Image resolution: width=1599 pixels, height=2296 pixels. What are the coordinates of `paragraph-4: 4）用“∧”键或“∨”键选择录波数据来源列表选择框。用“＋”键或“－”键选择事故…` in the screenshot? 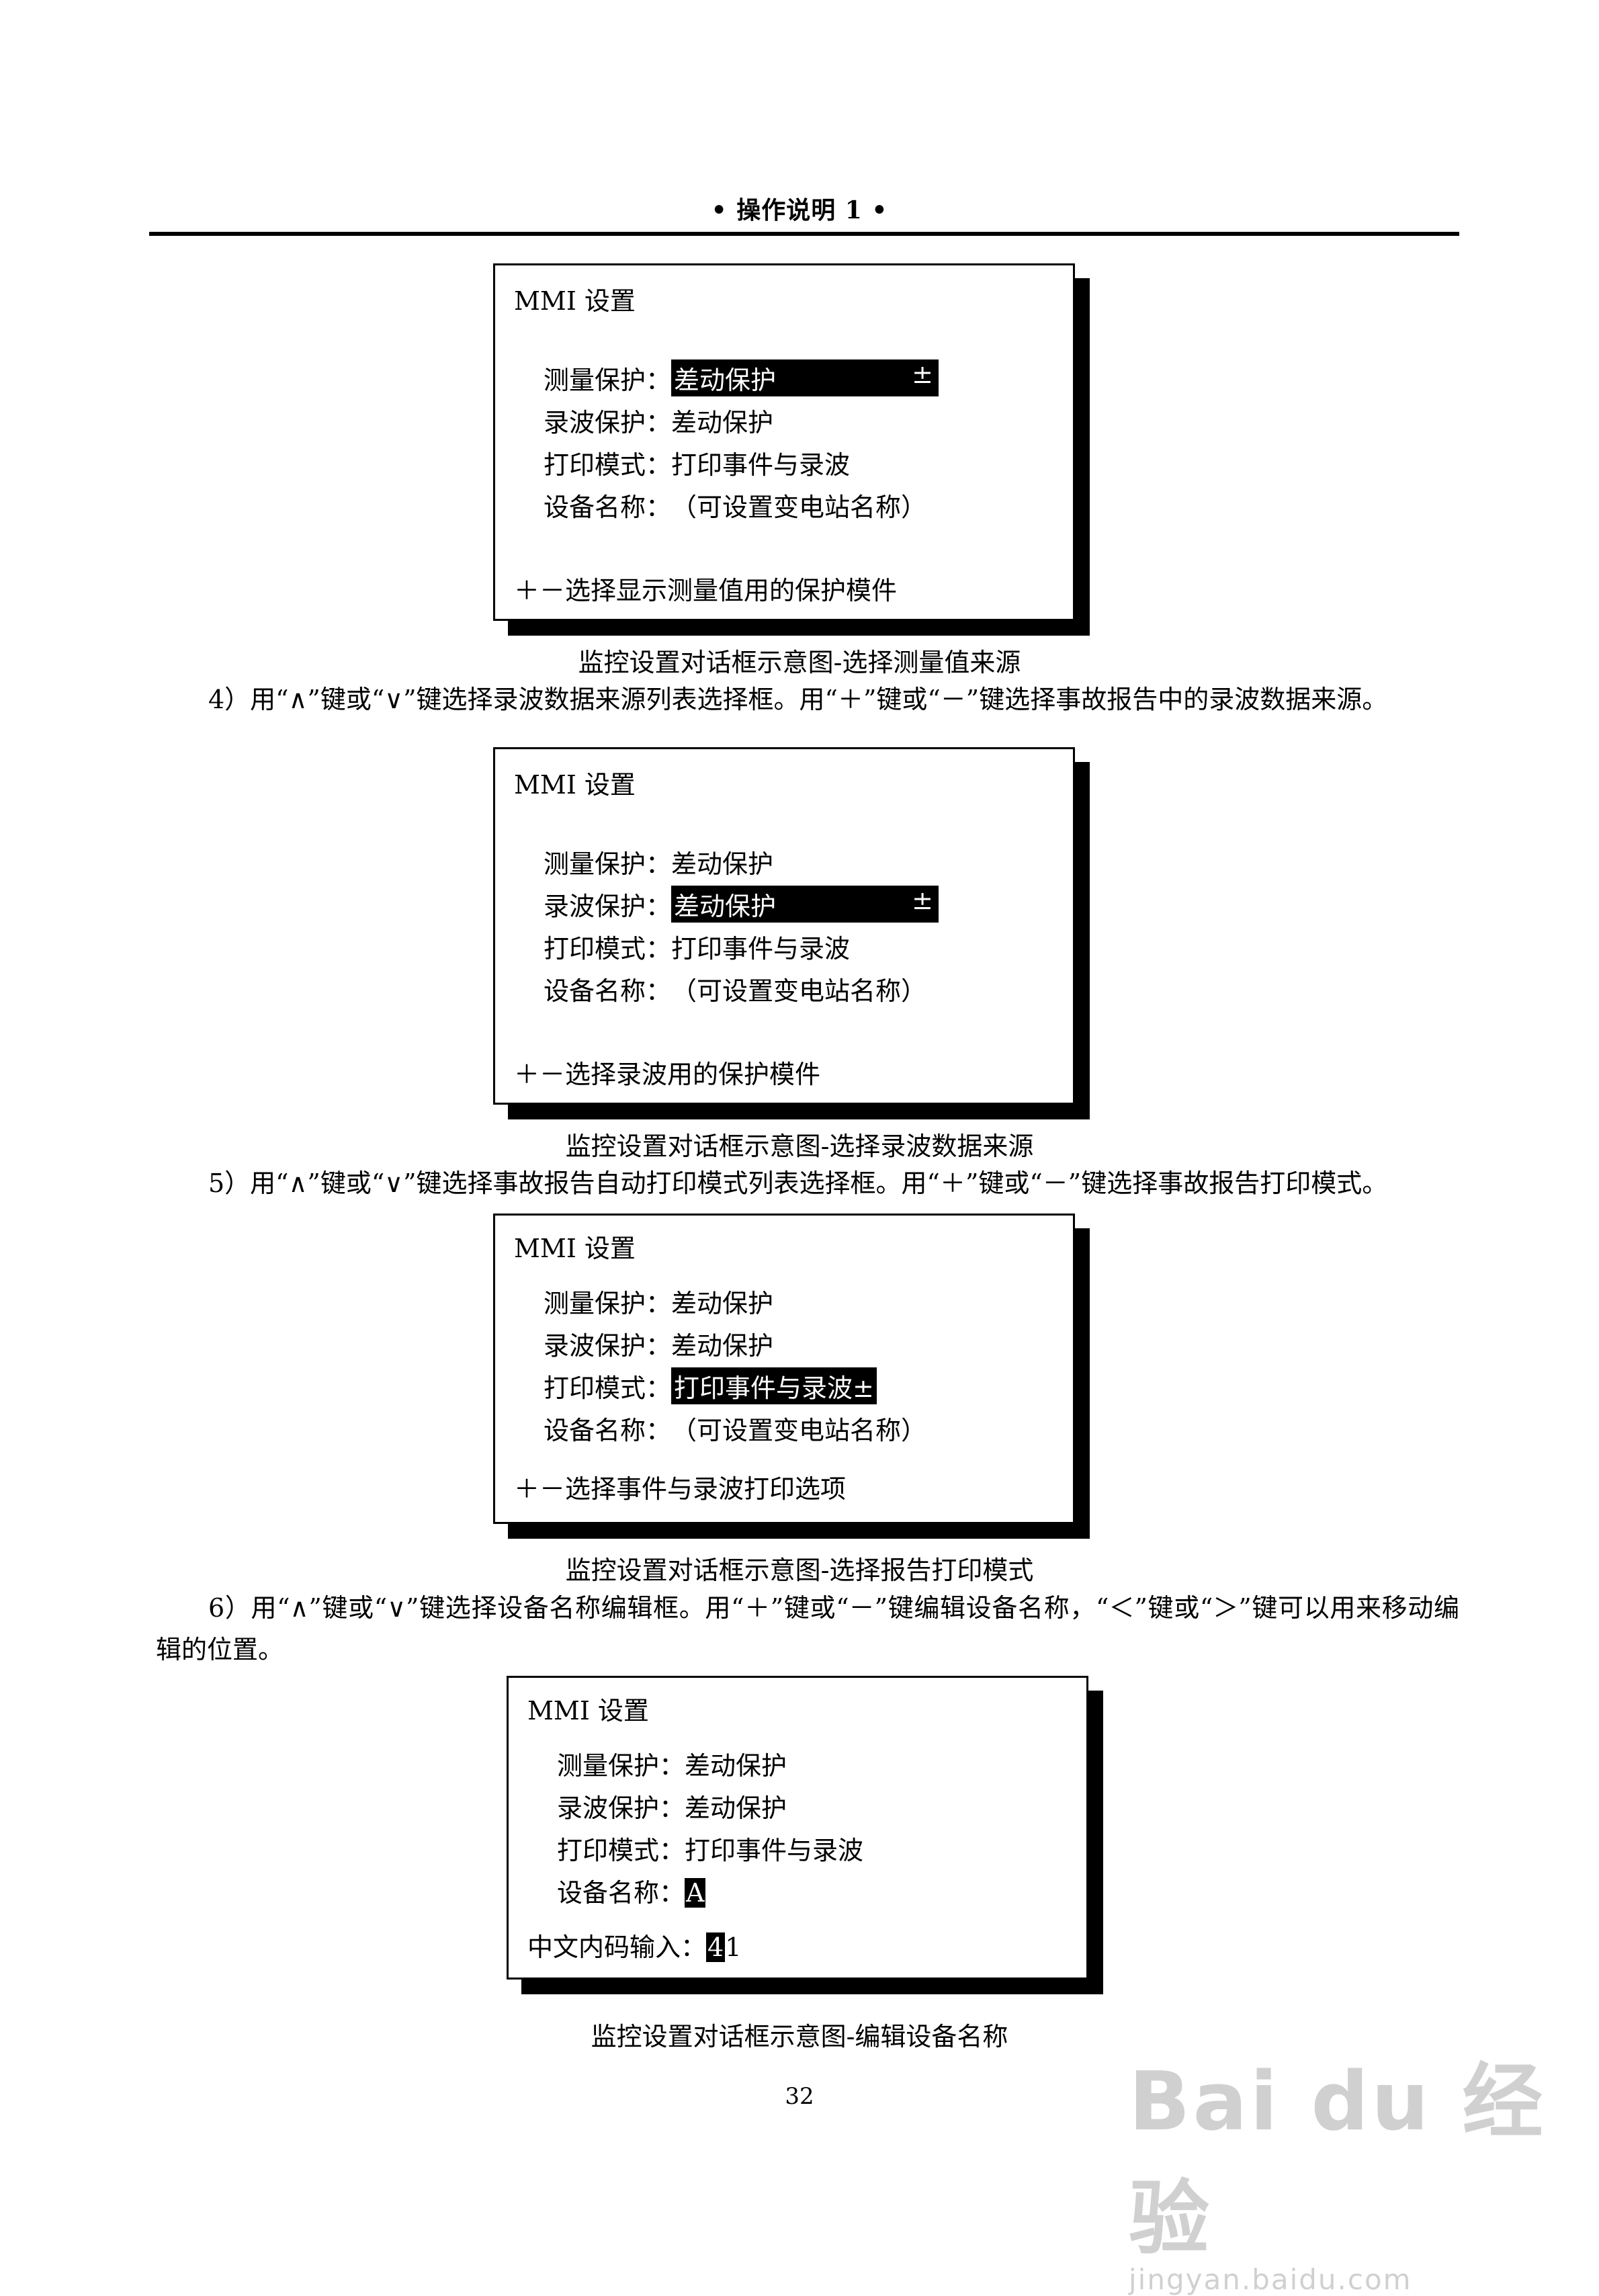 It's located at (798, 699).